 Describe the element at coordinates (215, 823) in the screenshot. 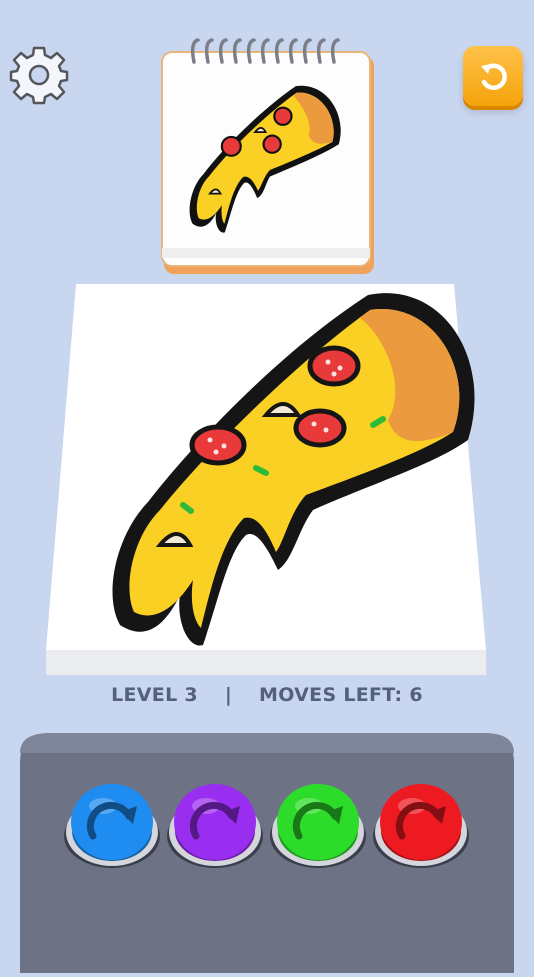

I see `purple-rotate-button` at that location.